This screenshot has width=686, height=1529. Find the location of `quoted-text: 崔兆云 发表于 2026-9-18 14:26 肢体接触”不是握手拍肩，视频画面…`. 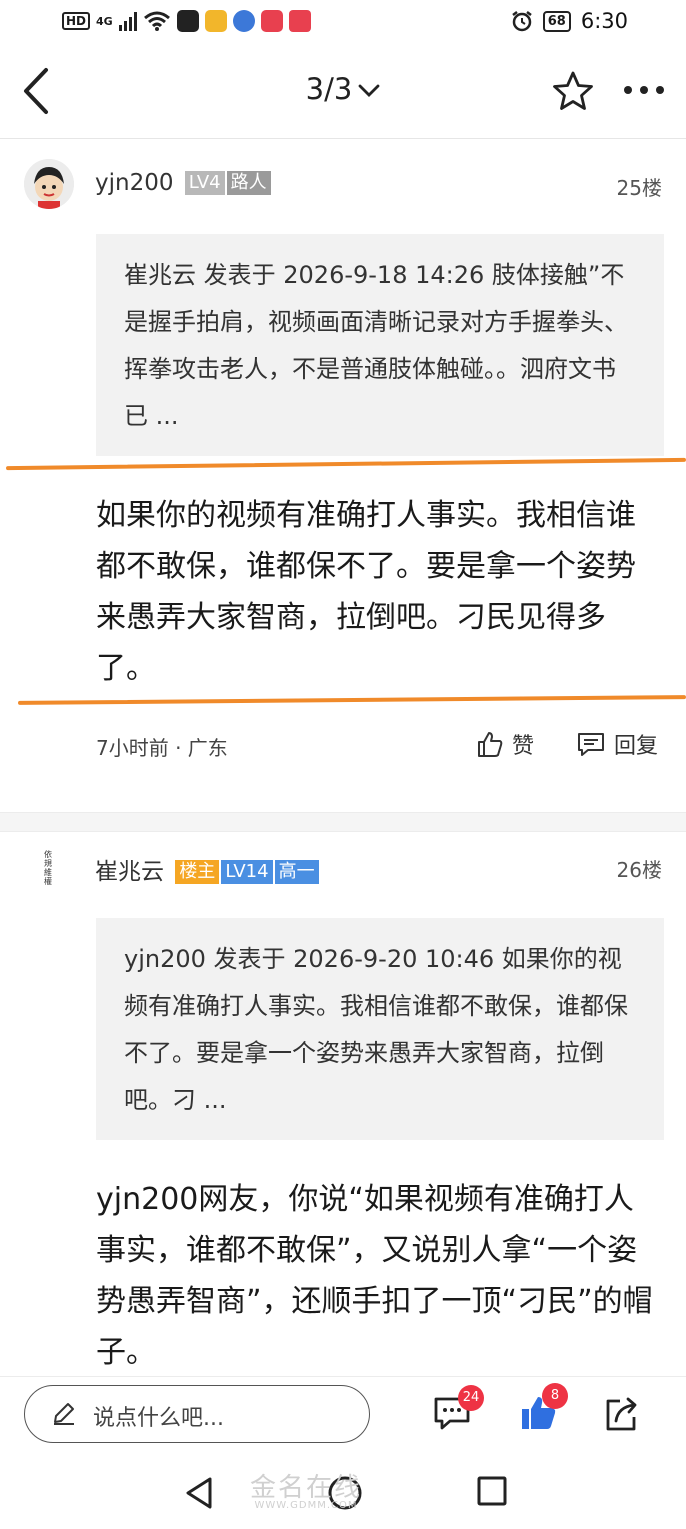

quoted-text: 崔兆云 发表于 2026-9-18 14:26 肢体接触”不是握手拍肩，视频画面… is located at coordinates (376, 345).